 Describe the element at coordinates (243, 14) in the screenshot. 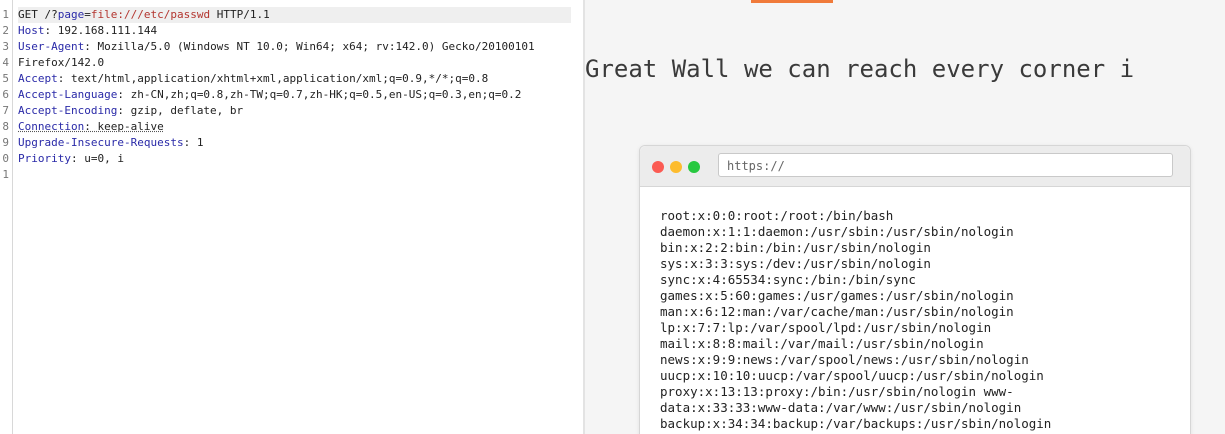

I see `request-protocol: HTTP/1.1` at that location.